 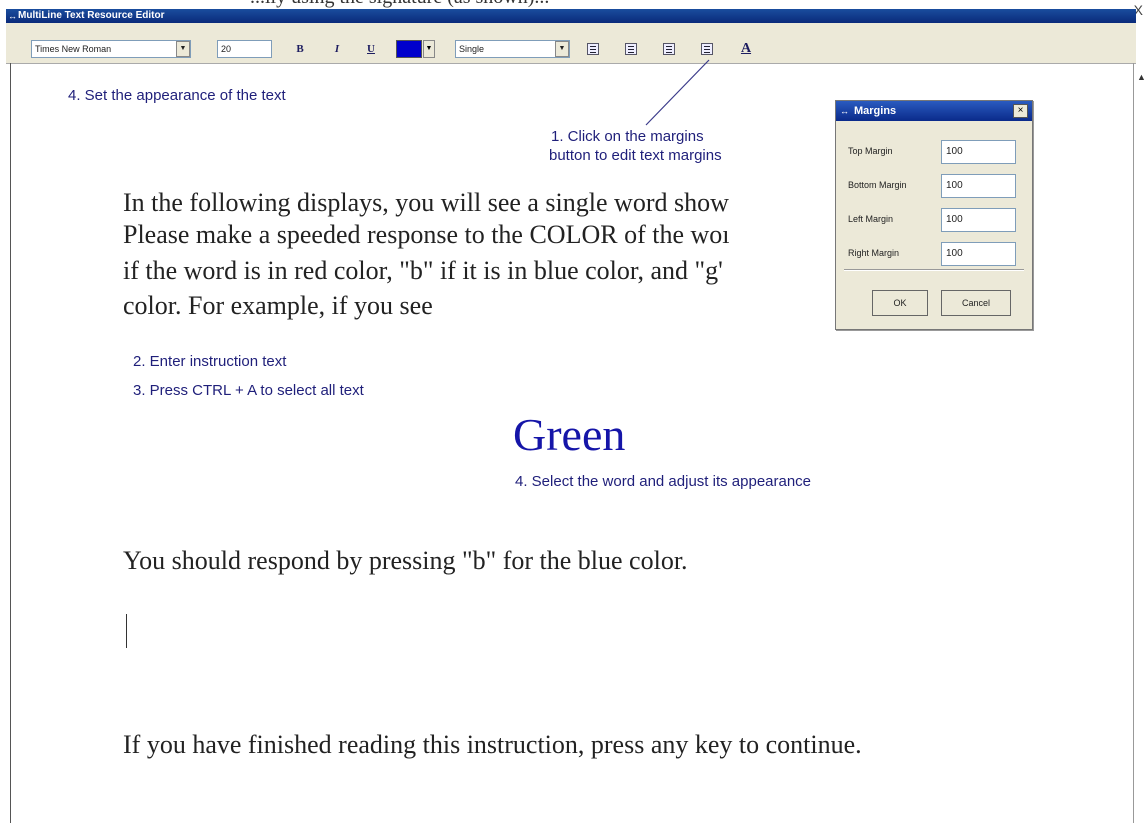 What do you see at coordinates (635, 155) in the screenshot?
I see `annotation-margins-line2: button to edit text margins` at bounding box center [635, 155].